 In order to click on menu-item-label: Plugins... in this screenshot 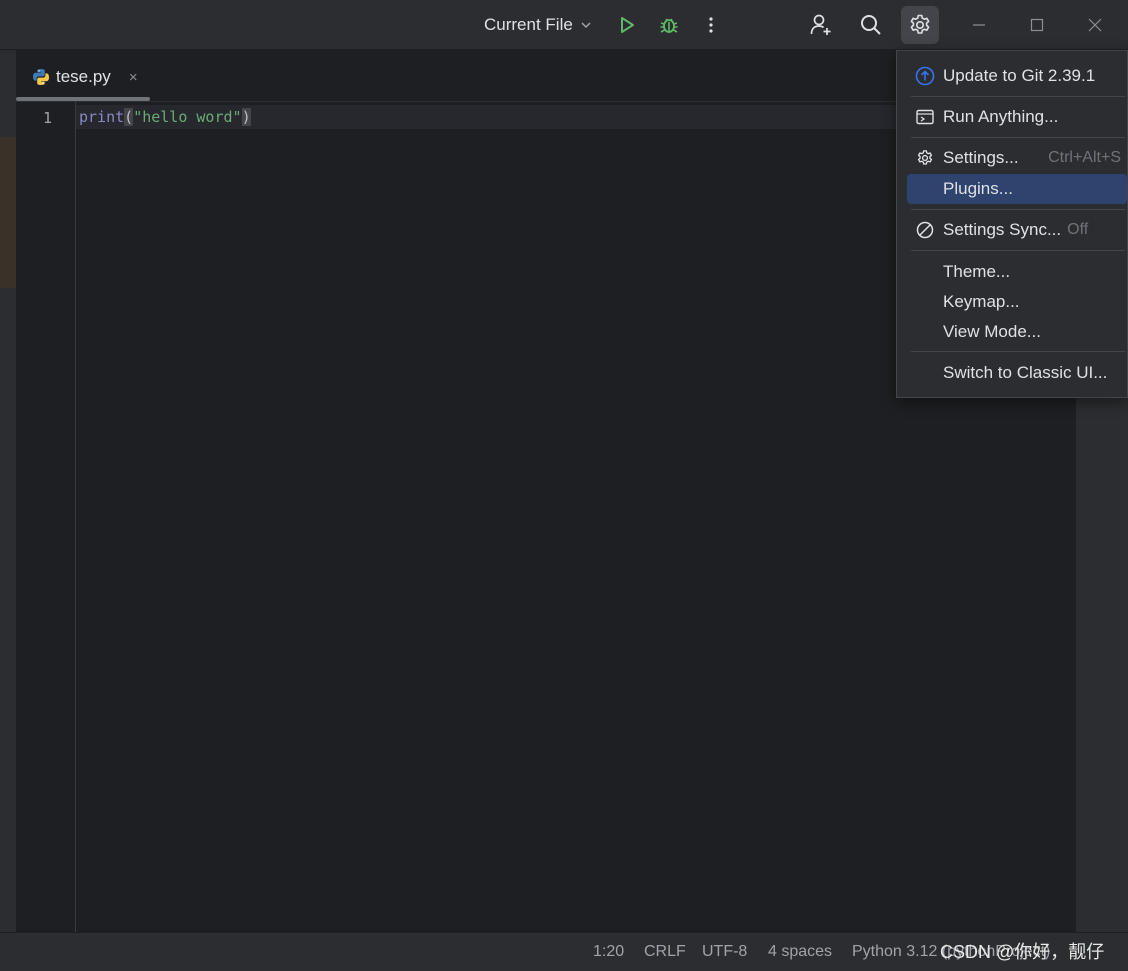, I will do `click(978, 188)`.